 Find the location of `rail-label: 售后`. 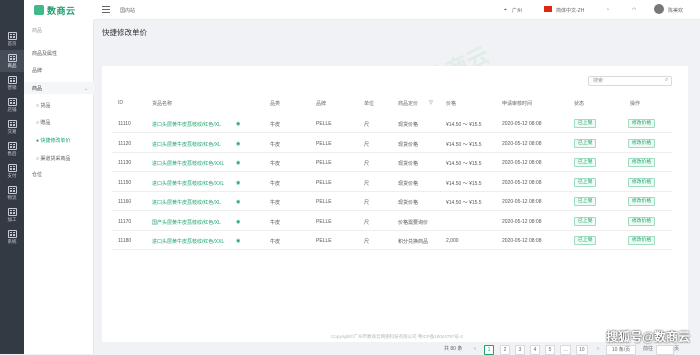

rail-label: 售后 is located at coordinates (12, 153).